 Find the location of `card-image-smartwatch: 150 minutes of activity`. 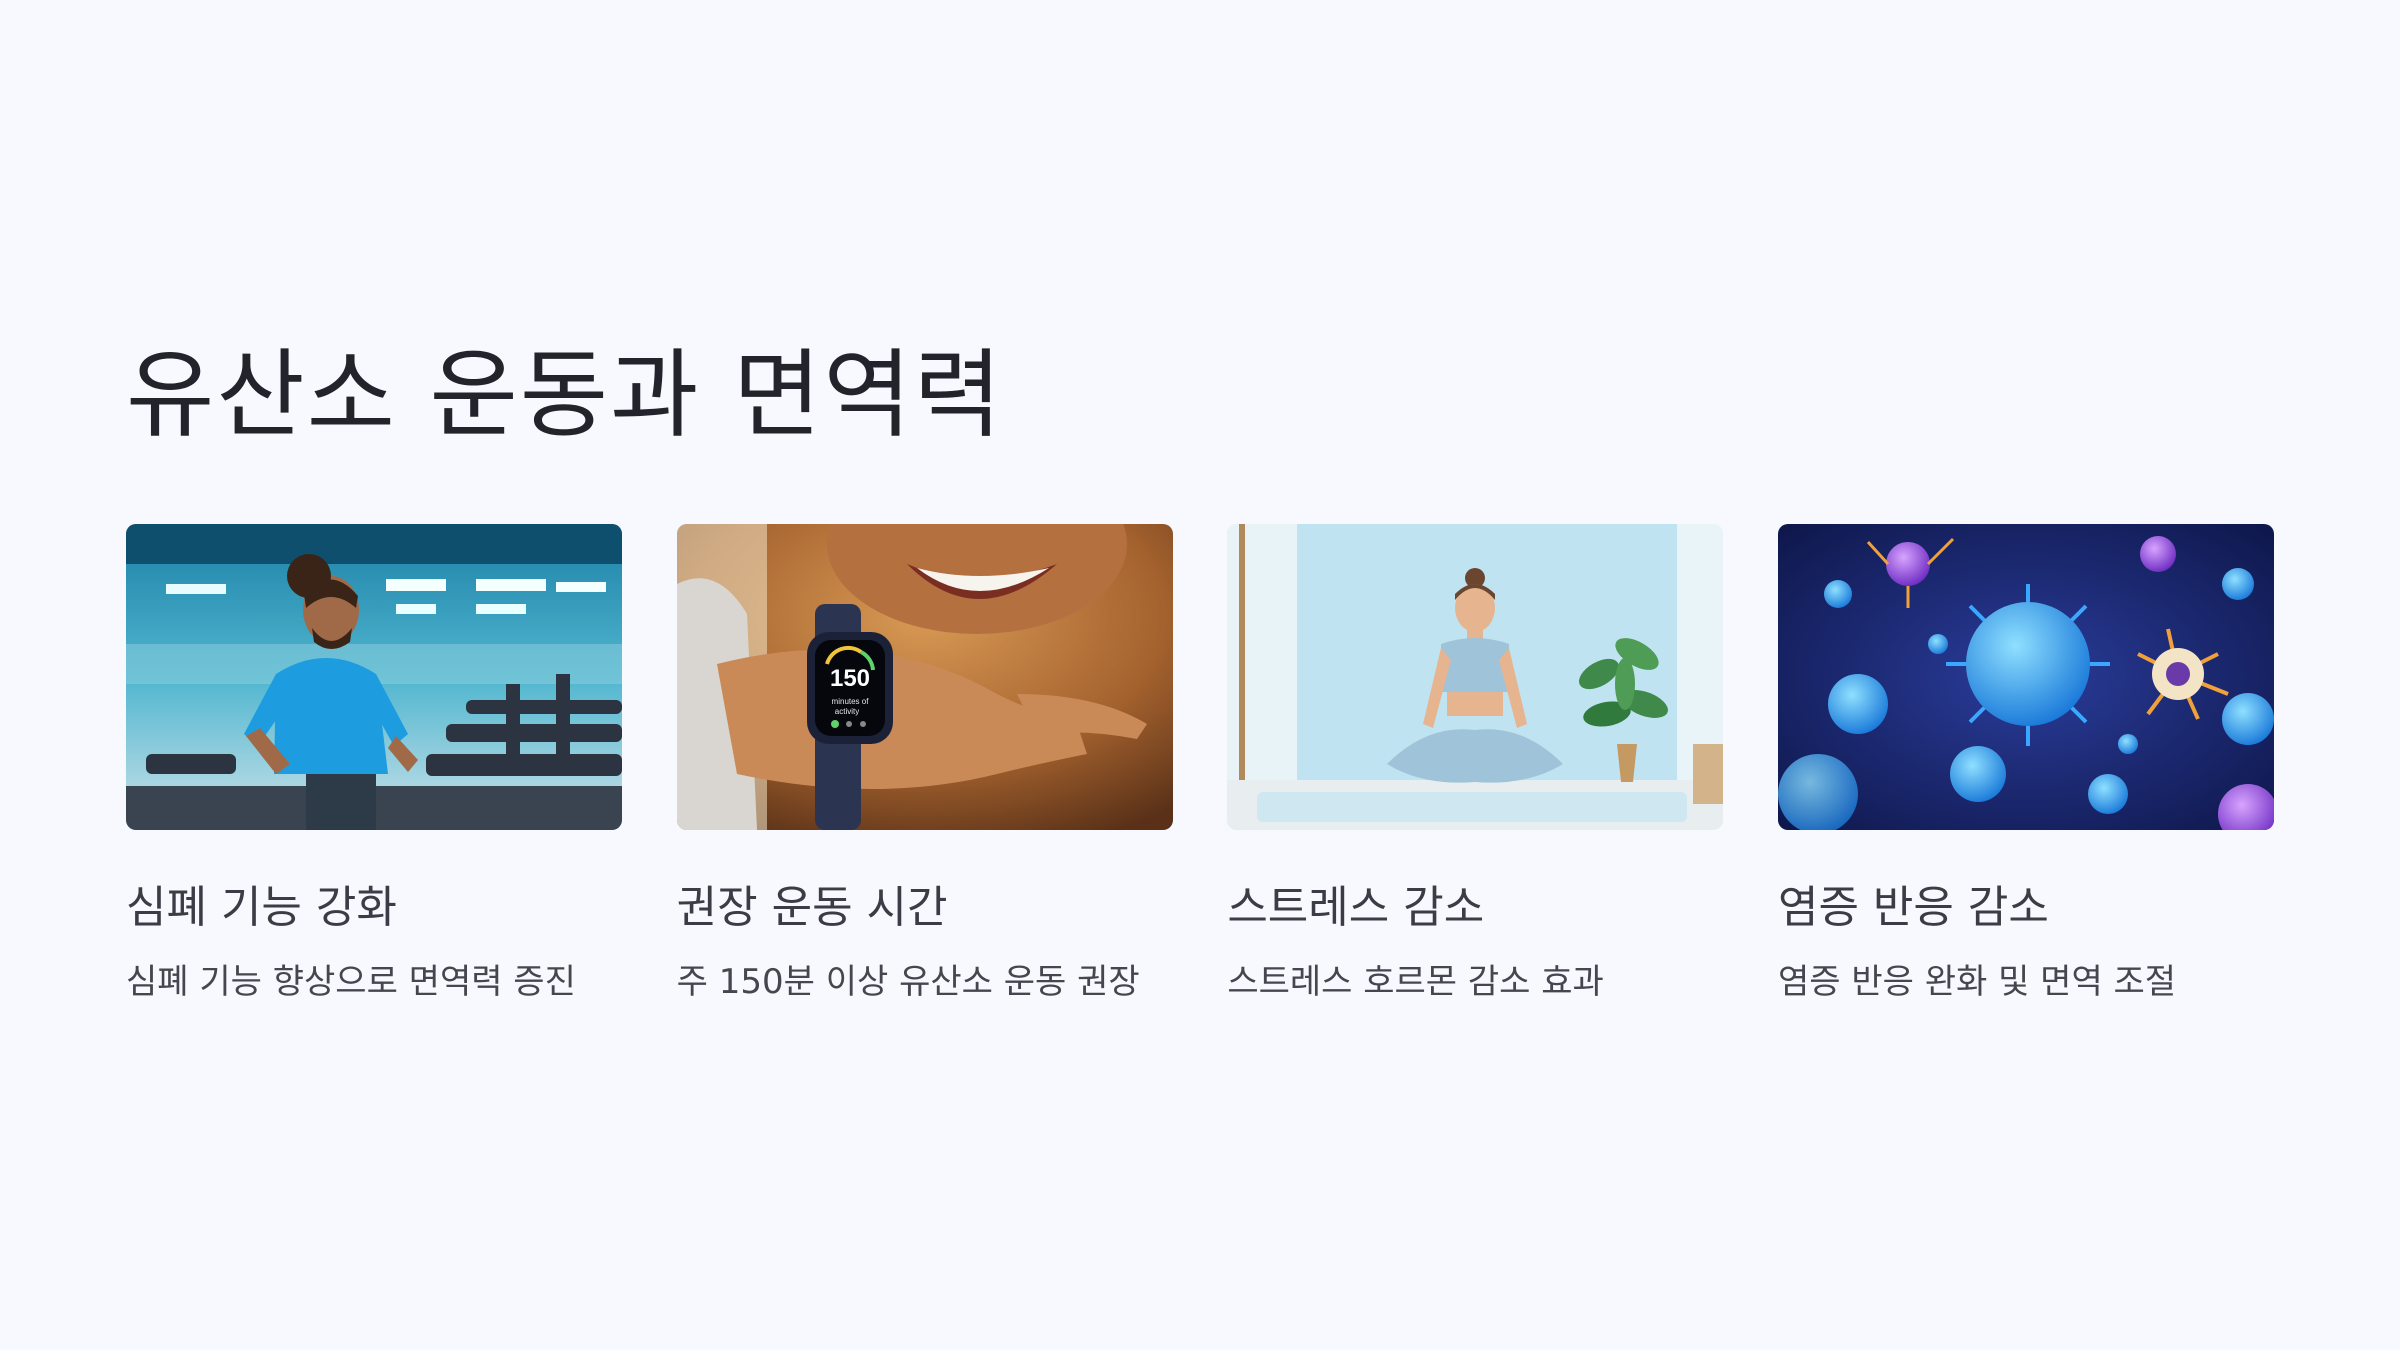

card-image-smartwatch: 150 minutes of activity is located at coordinates (924, 677).